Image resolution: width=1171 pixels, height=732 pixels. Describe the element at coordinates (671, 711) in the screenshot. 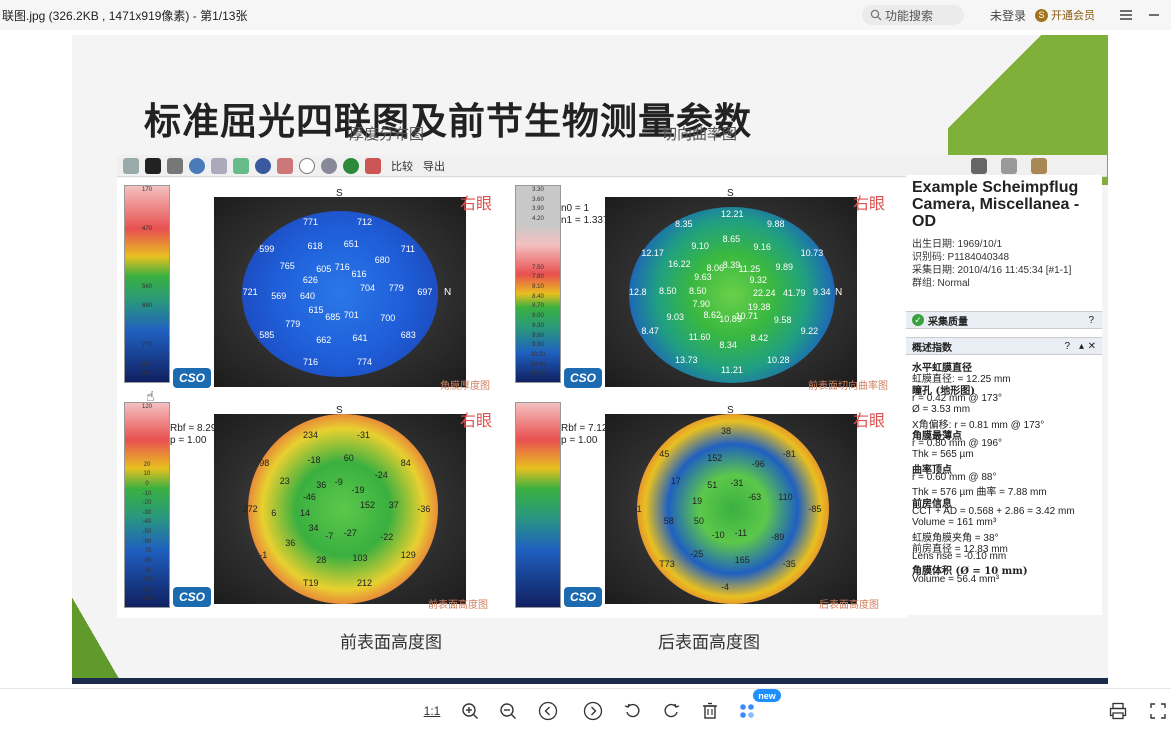

I see `rotate-right-button` at that location.